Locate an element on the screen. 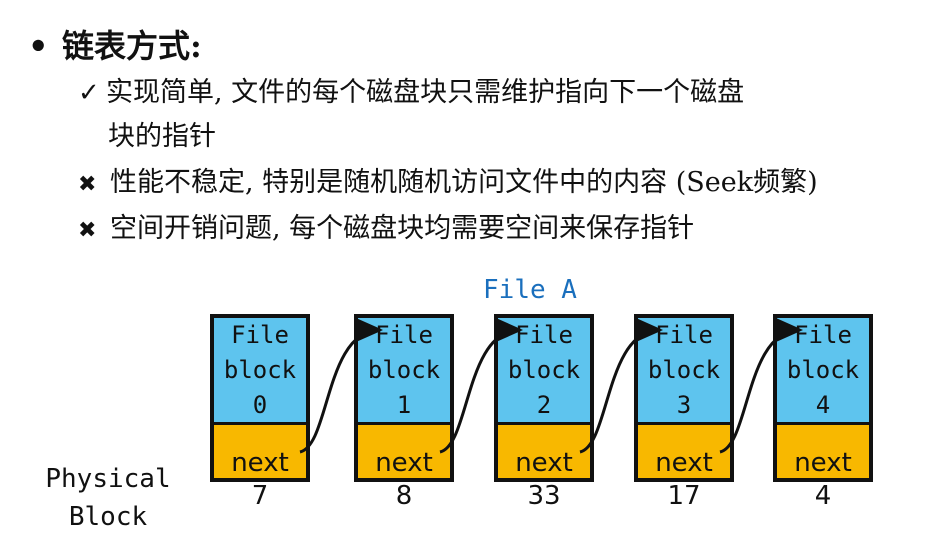 The image size is (947, 549). physical-block-number: 33 is located at coordinates (544, 496).